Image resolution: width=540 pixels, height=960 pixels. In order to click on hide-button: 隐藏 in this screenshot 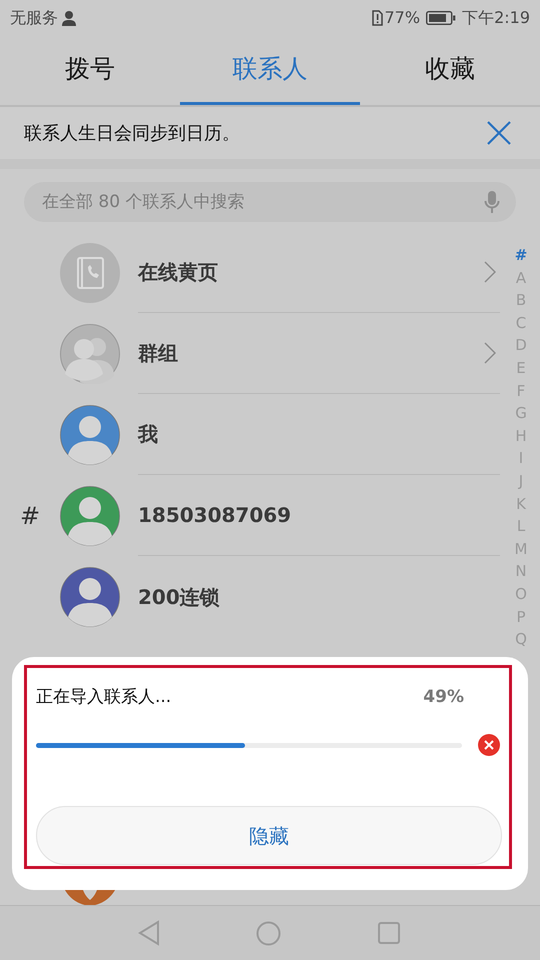, I will do `click(269, 835)`.